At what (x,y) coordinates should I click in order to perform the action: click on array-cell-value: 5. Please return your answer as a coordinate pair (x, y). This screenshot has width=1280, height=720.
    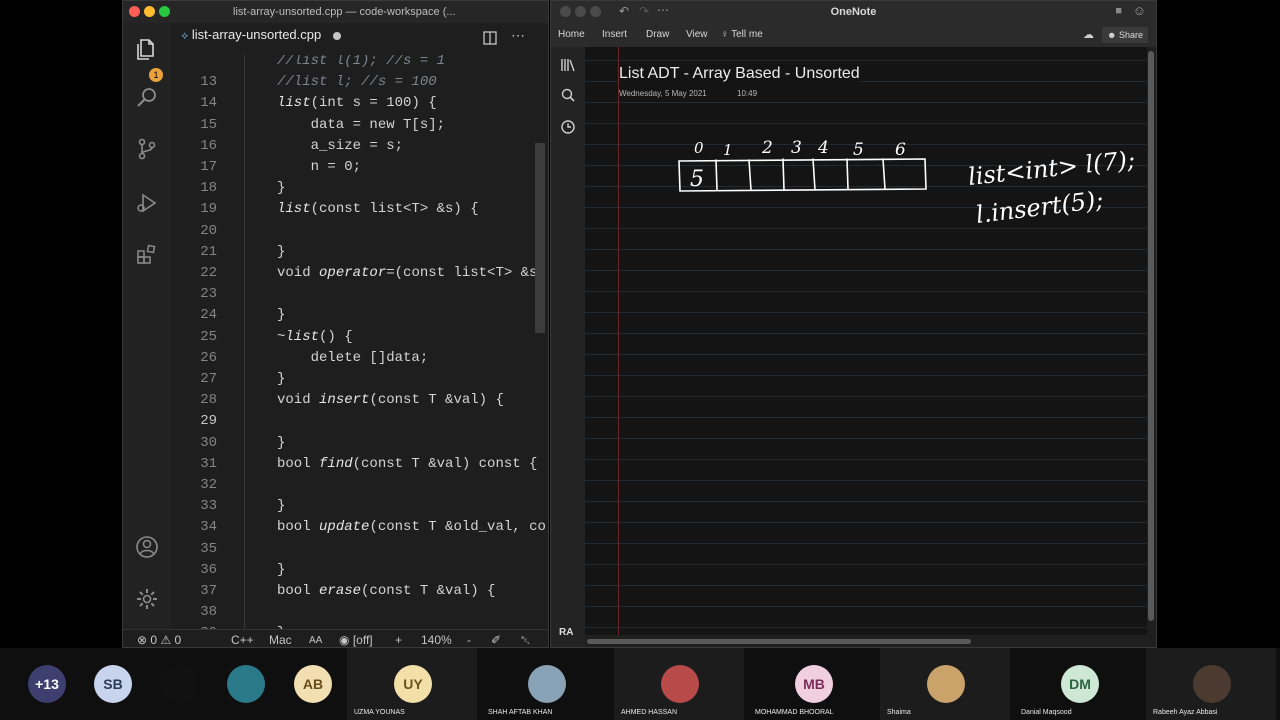
    Looking at the image, I should click on (697, 179).